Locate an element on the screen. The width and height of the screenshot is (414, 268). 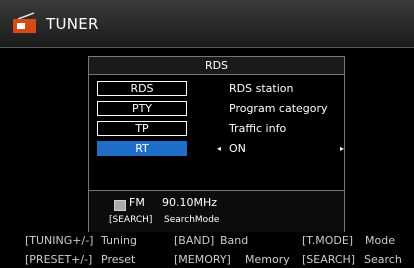
guide-tmode-label: Mode is located at coordinates (380, 240).